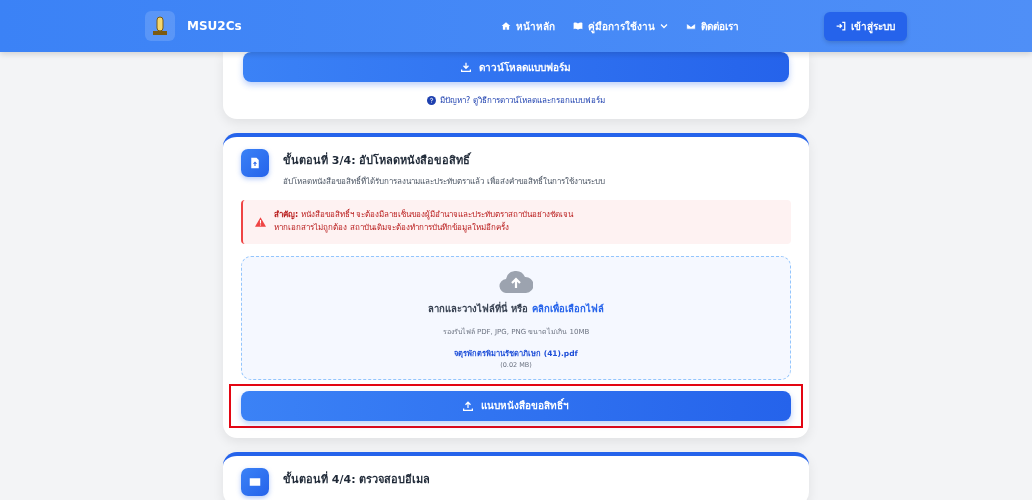  Describe the element at coordinates (865, 26) in the screenshot. I see `login-button: เข้าสู่ระบบ` at that location.